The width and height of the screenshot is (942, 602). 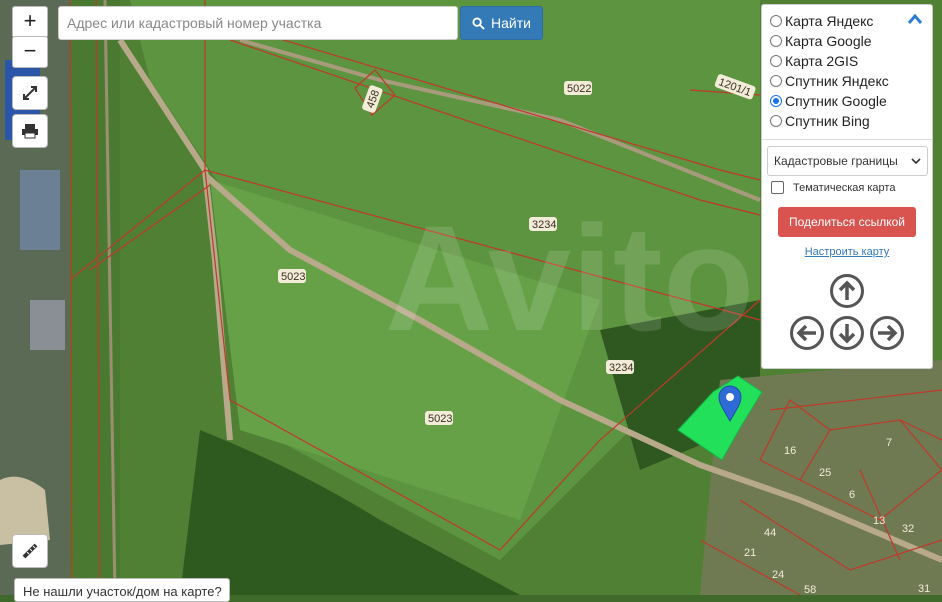 What do you see at coordinates (924, 589) in the screenshot?
I see `house-number: 31` at bounding box center [924, 589].